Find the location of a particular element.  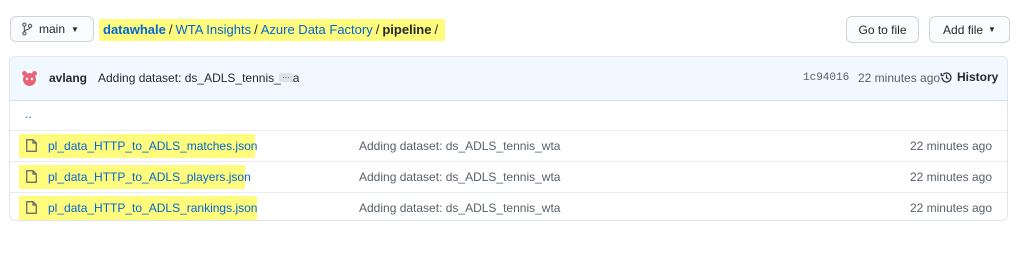

parent-directory-row: .. is located at coordinates (508, 115).